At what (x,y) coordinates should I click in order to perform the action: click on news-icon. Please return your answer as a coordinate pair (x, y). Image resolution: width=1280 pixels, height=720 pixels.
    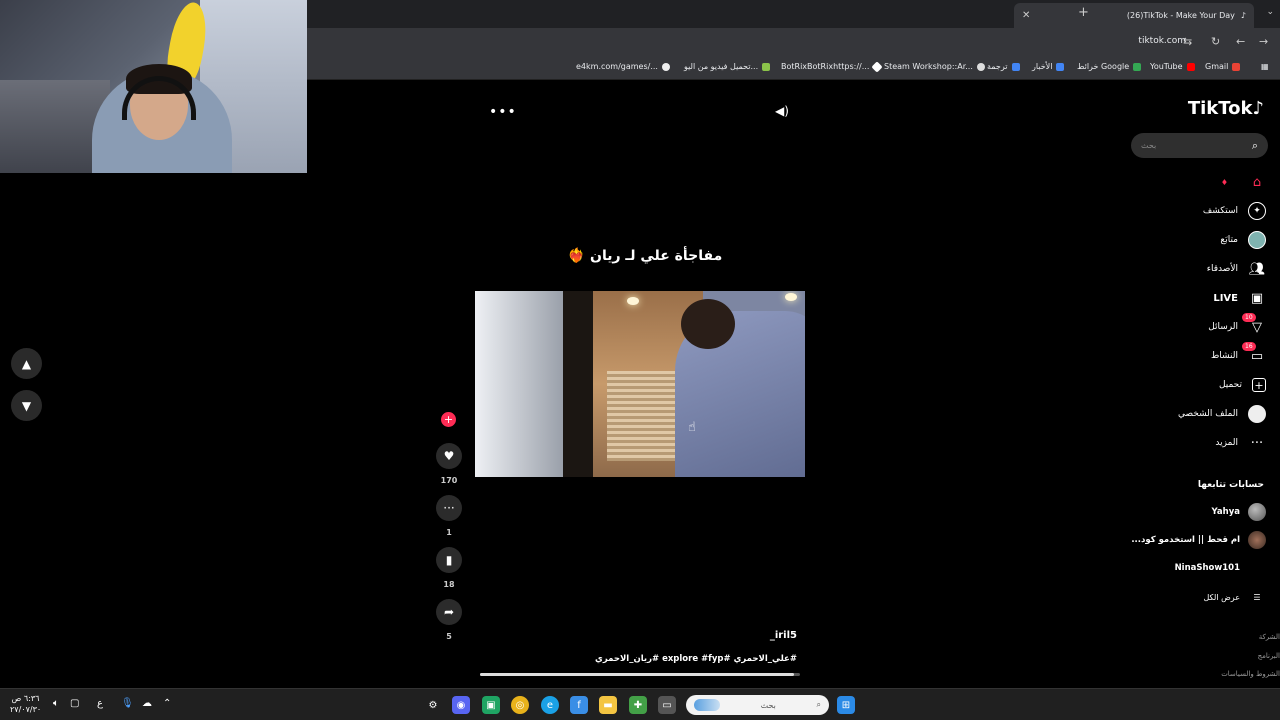
    Looking at the image, I should click on (1060, 66).